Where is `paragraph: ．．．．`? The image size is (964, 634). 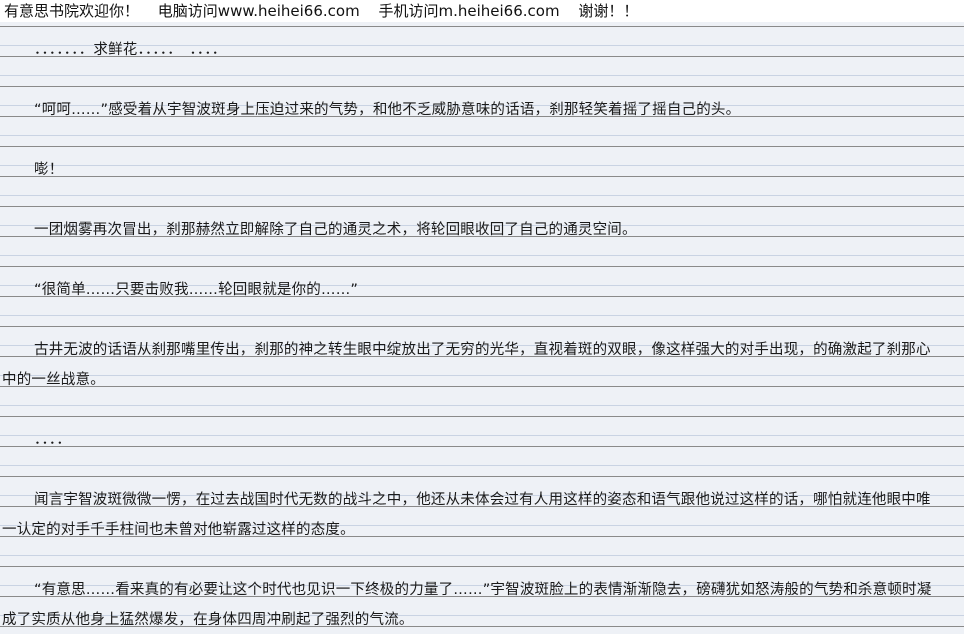
paragraph: ．．．． is located at coordinates (53, 440).